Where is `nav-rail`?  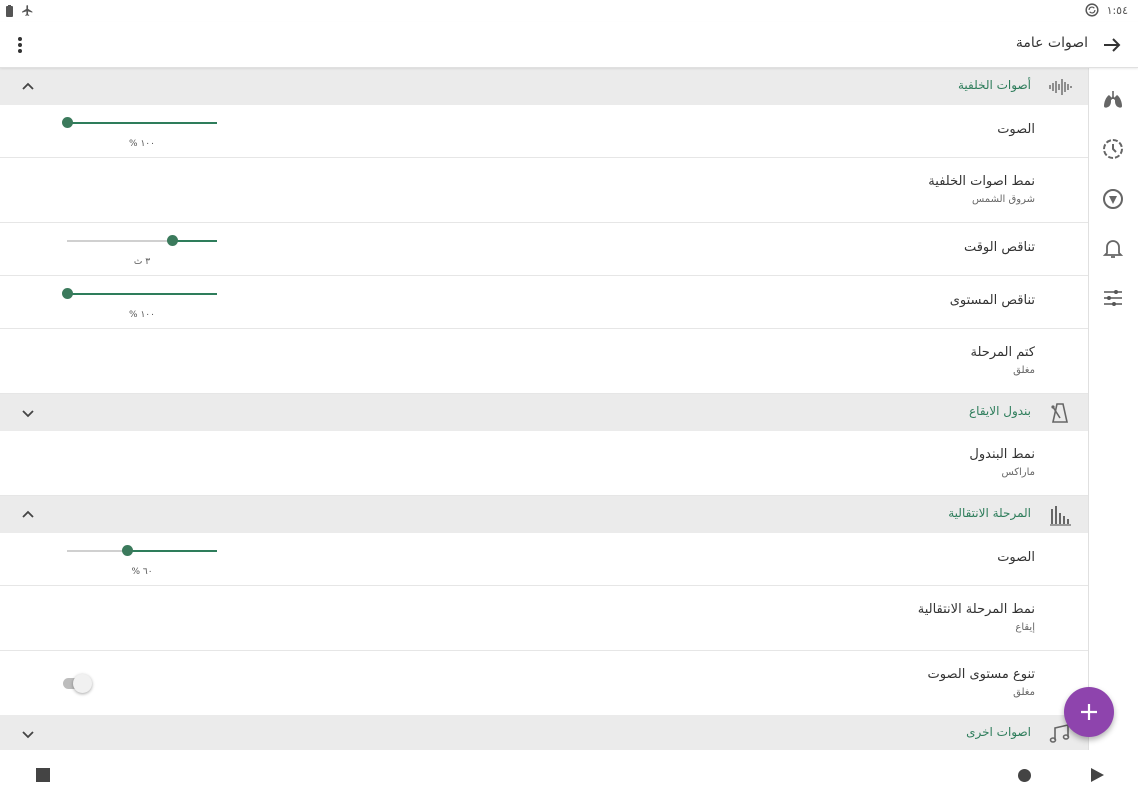
nav-rail is located at coordinates (1113, 409).